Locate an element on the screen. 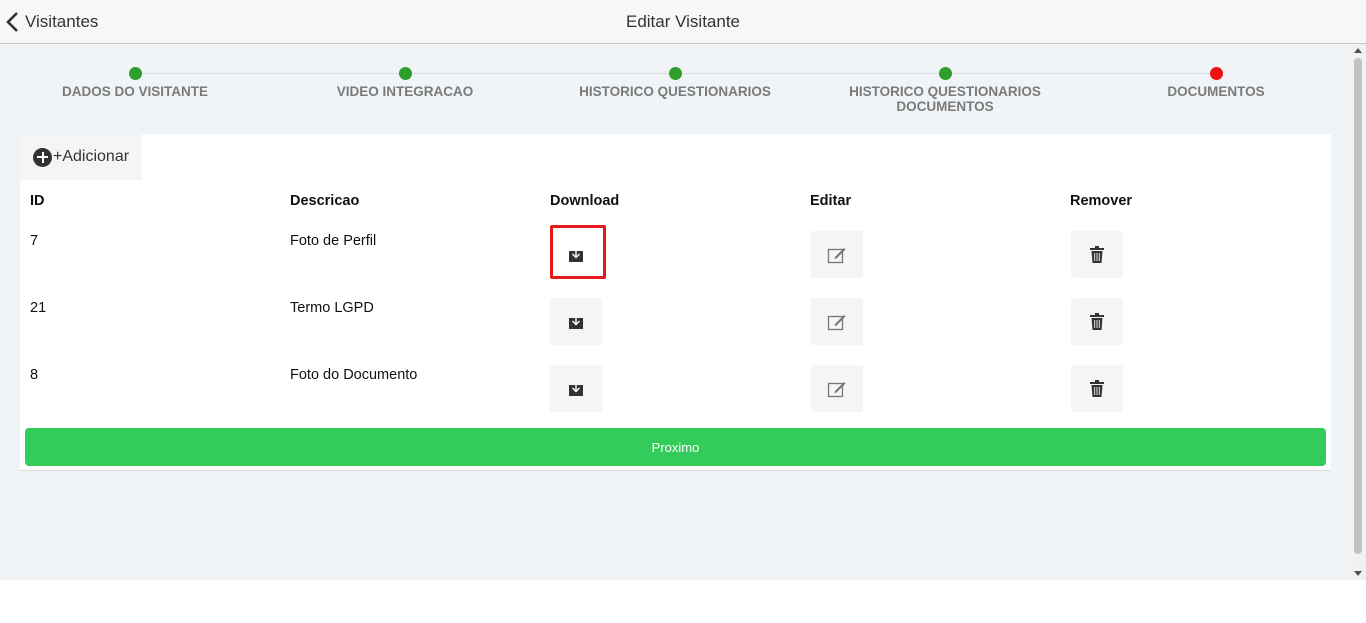 The width and height of the screenshot is (1366, 623). add-label: +Adicionar is located at coordinates (91, 156).